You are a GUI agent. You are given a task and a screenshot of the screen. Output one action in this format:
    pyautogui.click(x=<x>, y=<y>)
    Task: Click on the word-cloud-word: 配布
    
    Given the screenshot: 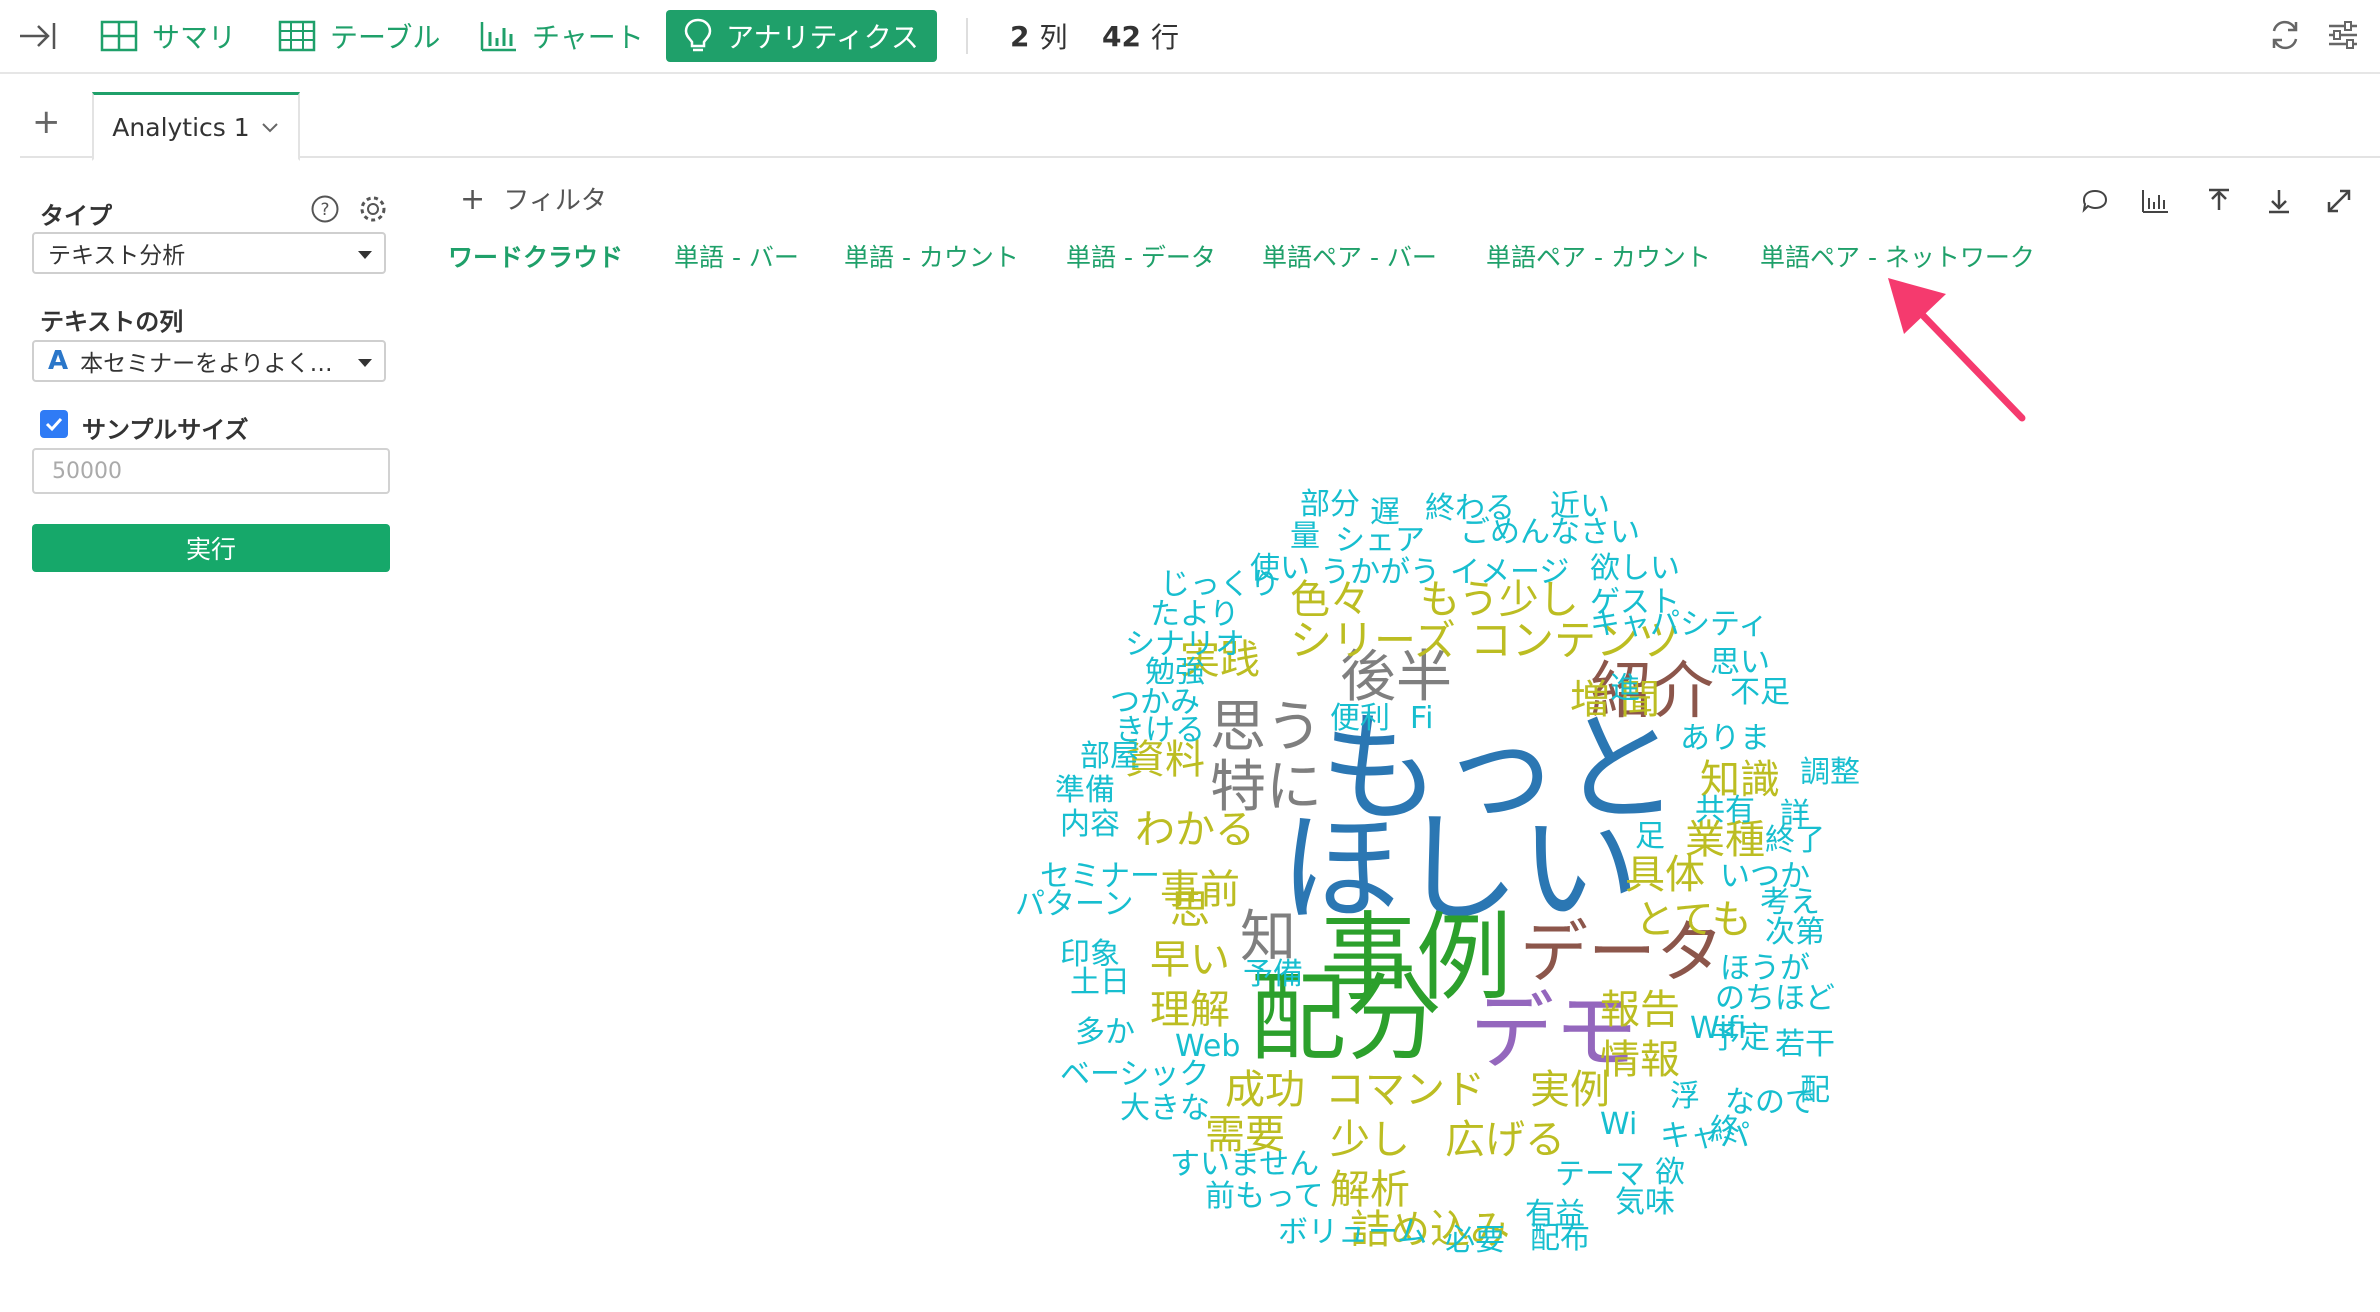 What is the action you would take?
    pyautogui.click(x=1560, y=1238)
    